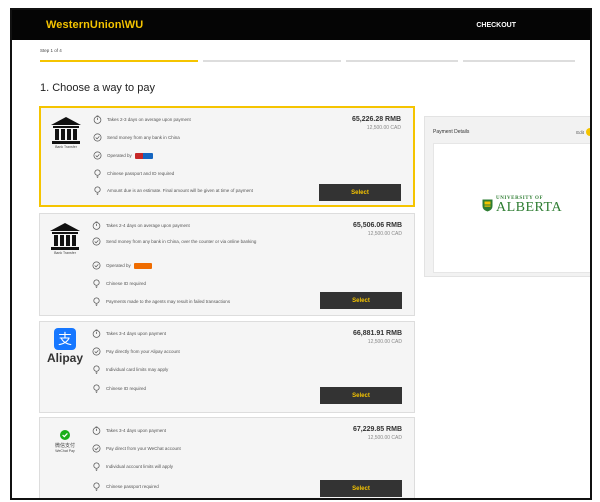 This screenshot has width=600, height=502. I want to click on step-3-indicator, so click(402, 61).